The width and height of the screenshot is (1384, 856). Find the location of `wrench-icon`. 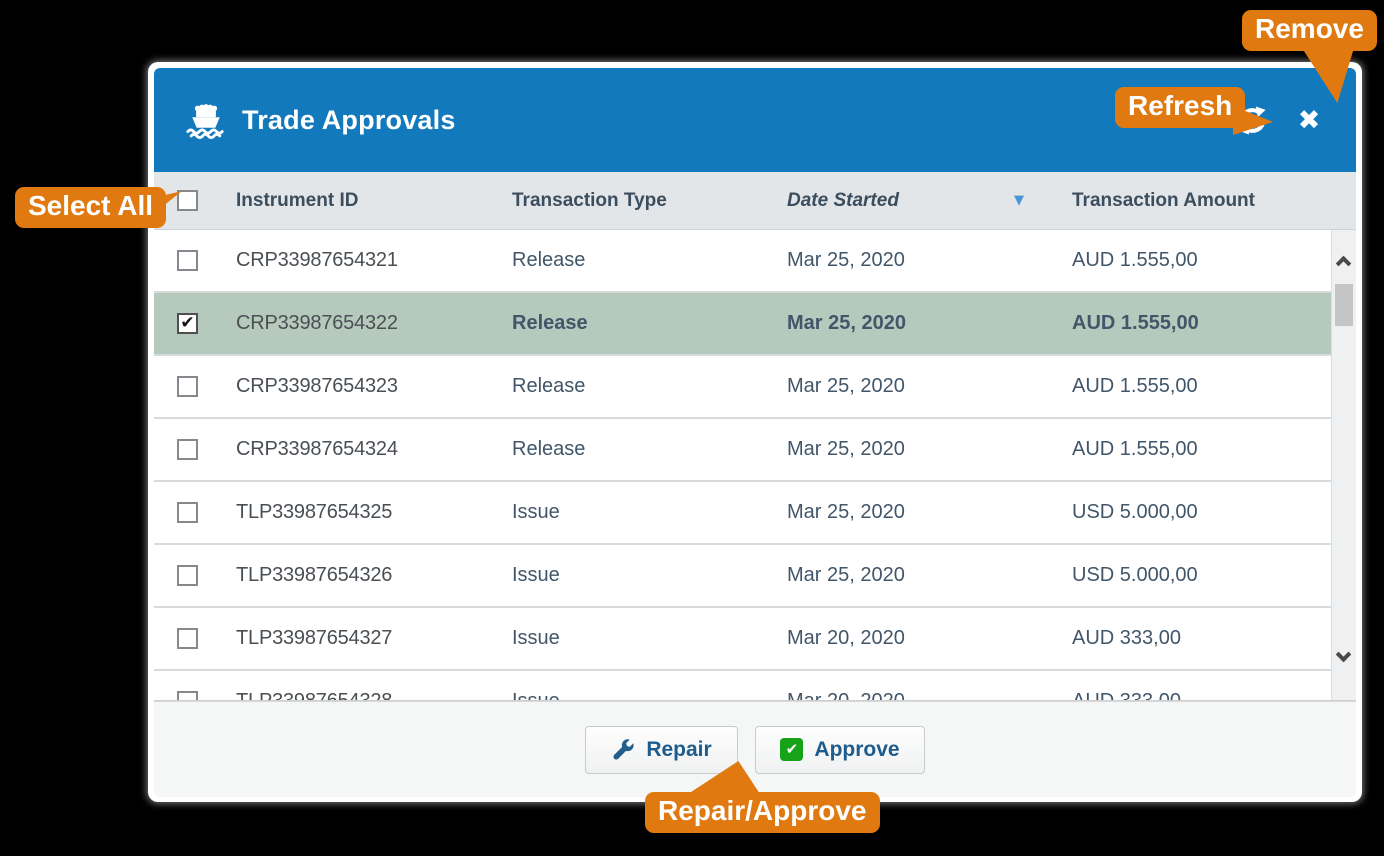

wrench-icon is located at coordinates (623, 749).